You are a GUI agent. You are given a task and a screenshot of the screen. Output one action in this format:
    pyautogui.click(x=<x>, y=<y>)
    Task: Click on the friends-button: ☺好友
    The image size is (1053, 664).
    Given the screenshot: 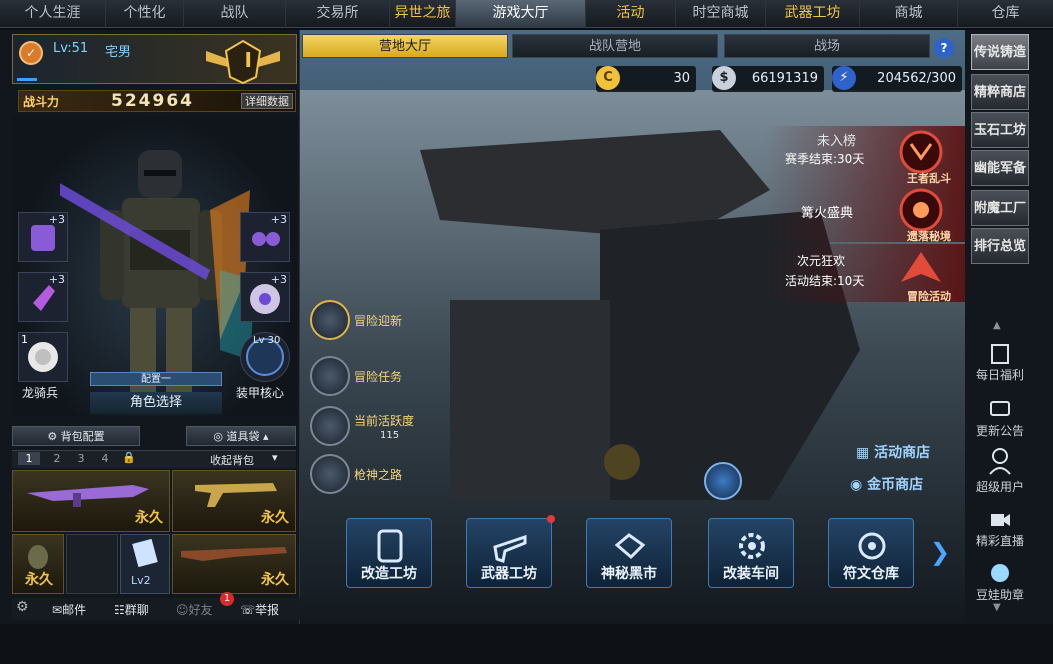 What is the action you would take?
    pyautogui.click(x=194, y=609)
    